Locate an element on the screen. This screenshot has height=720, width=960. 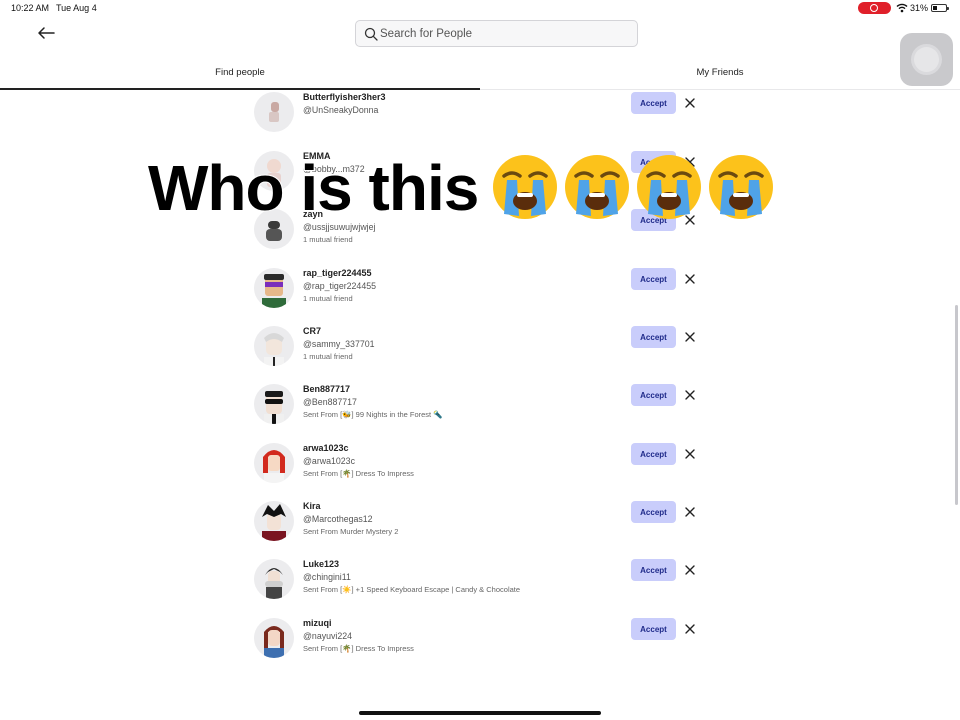
user-display-name: Kira is located at coordinates (312, 506).